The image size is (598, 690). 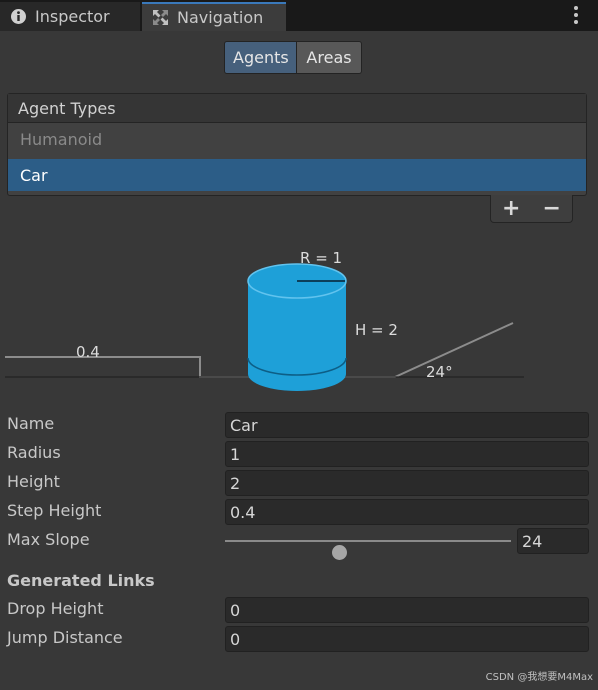 What do you see at coordinates (260, 57) in the screenshot?
I see `agents-toggle-button: Agents` at bounding box center [260, 57].